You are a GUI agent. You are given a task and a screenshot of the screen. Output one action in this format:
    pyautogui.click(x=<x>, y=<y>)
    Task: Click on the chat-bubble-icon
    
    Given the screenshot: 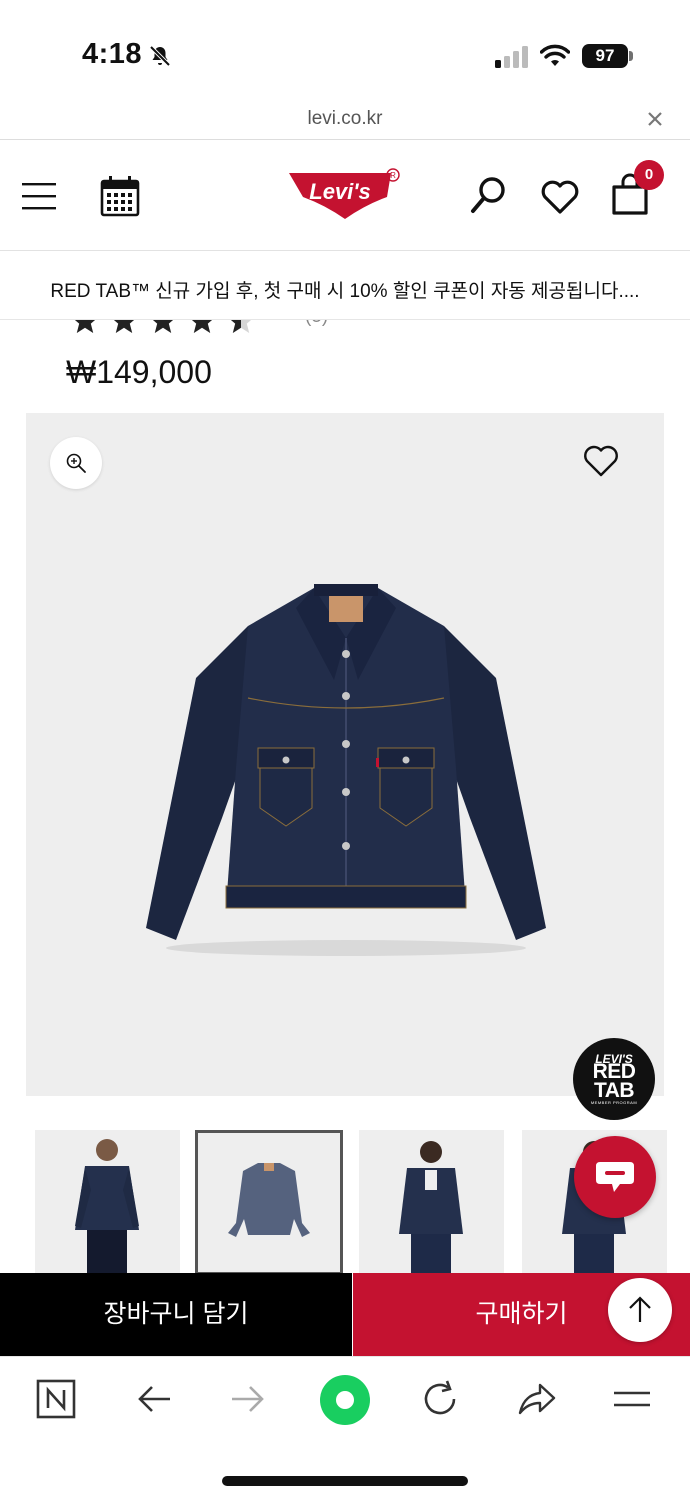 What is the action you would take?
    pyautogui.click(x=615, y=1177)
    